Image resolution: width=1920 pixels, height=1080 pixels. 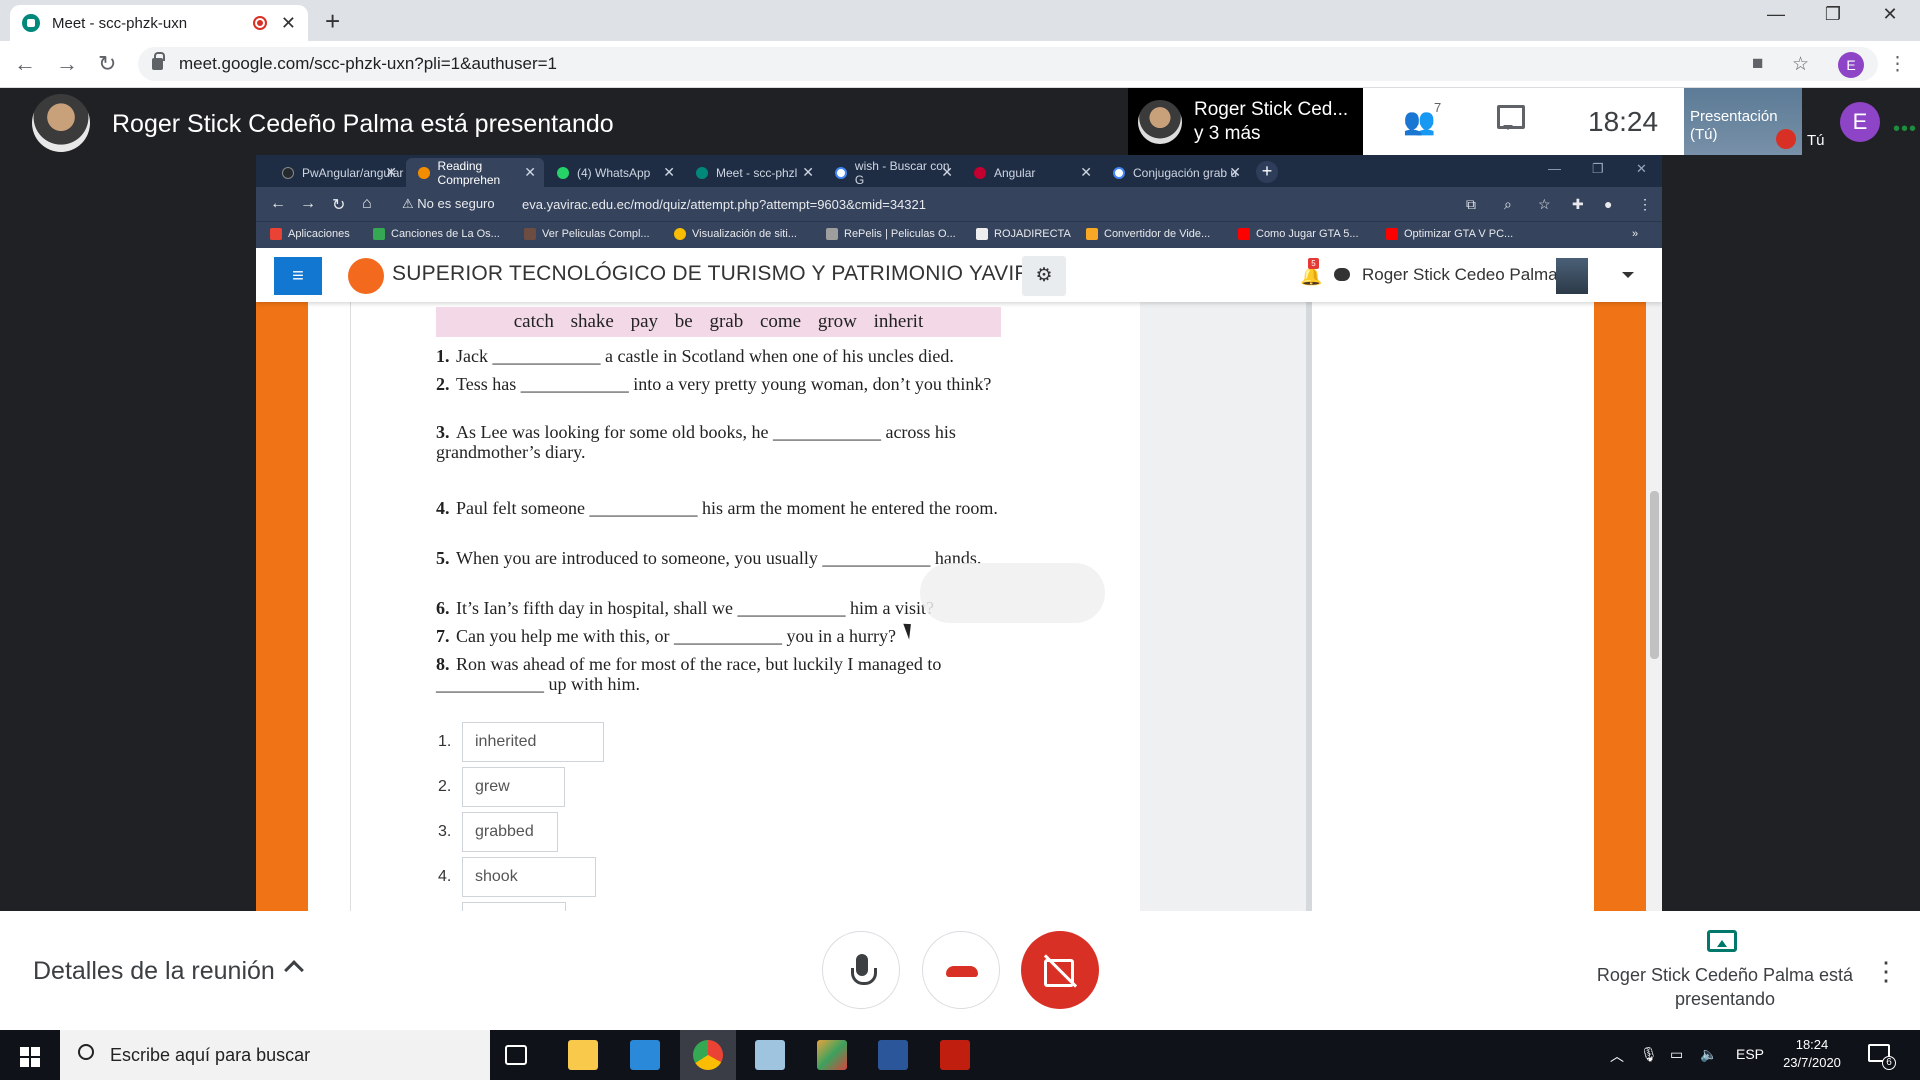 I want to click on back-icon: ←, so click(x=25, y=64).